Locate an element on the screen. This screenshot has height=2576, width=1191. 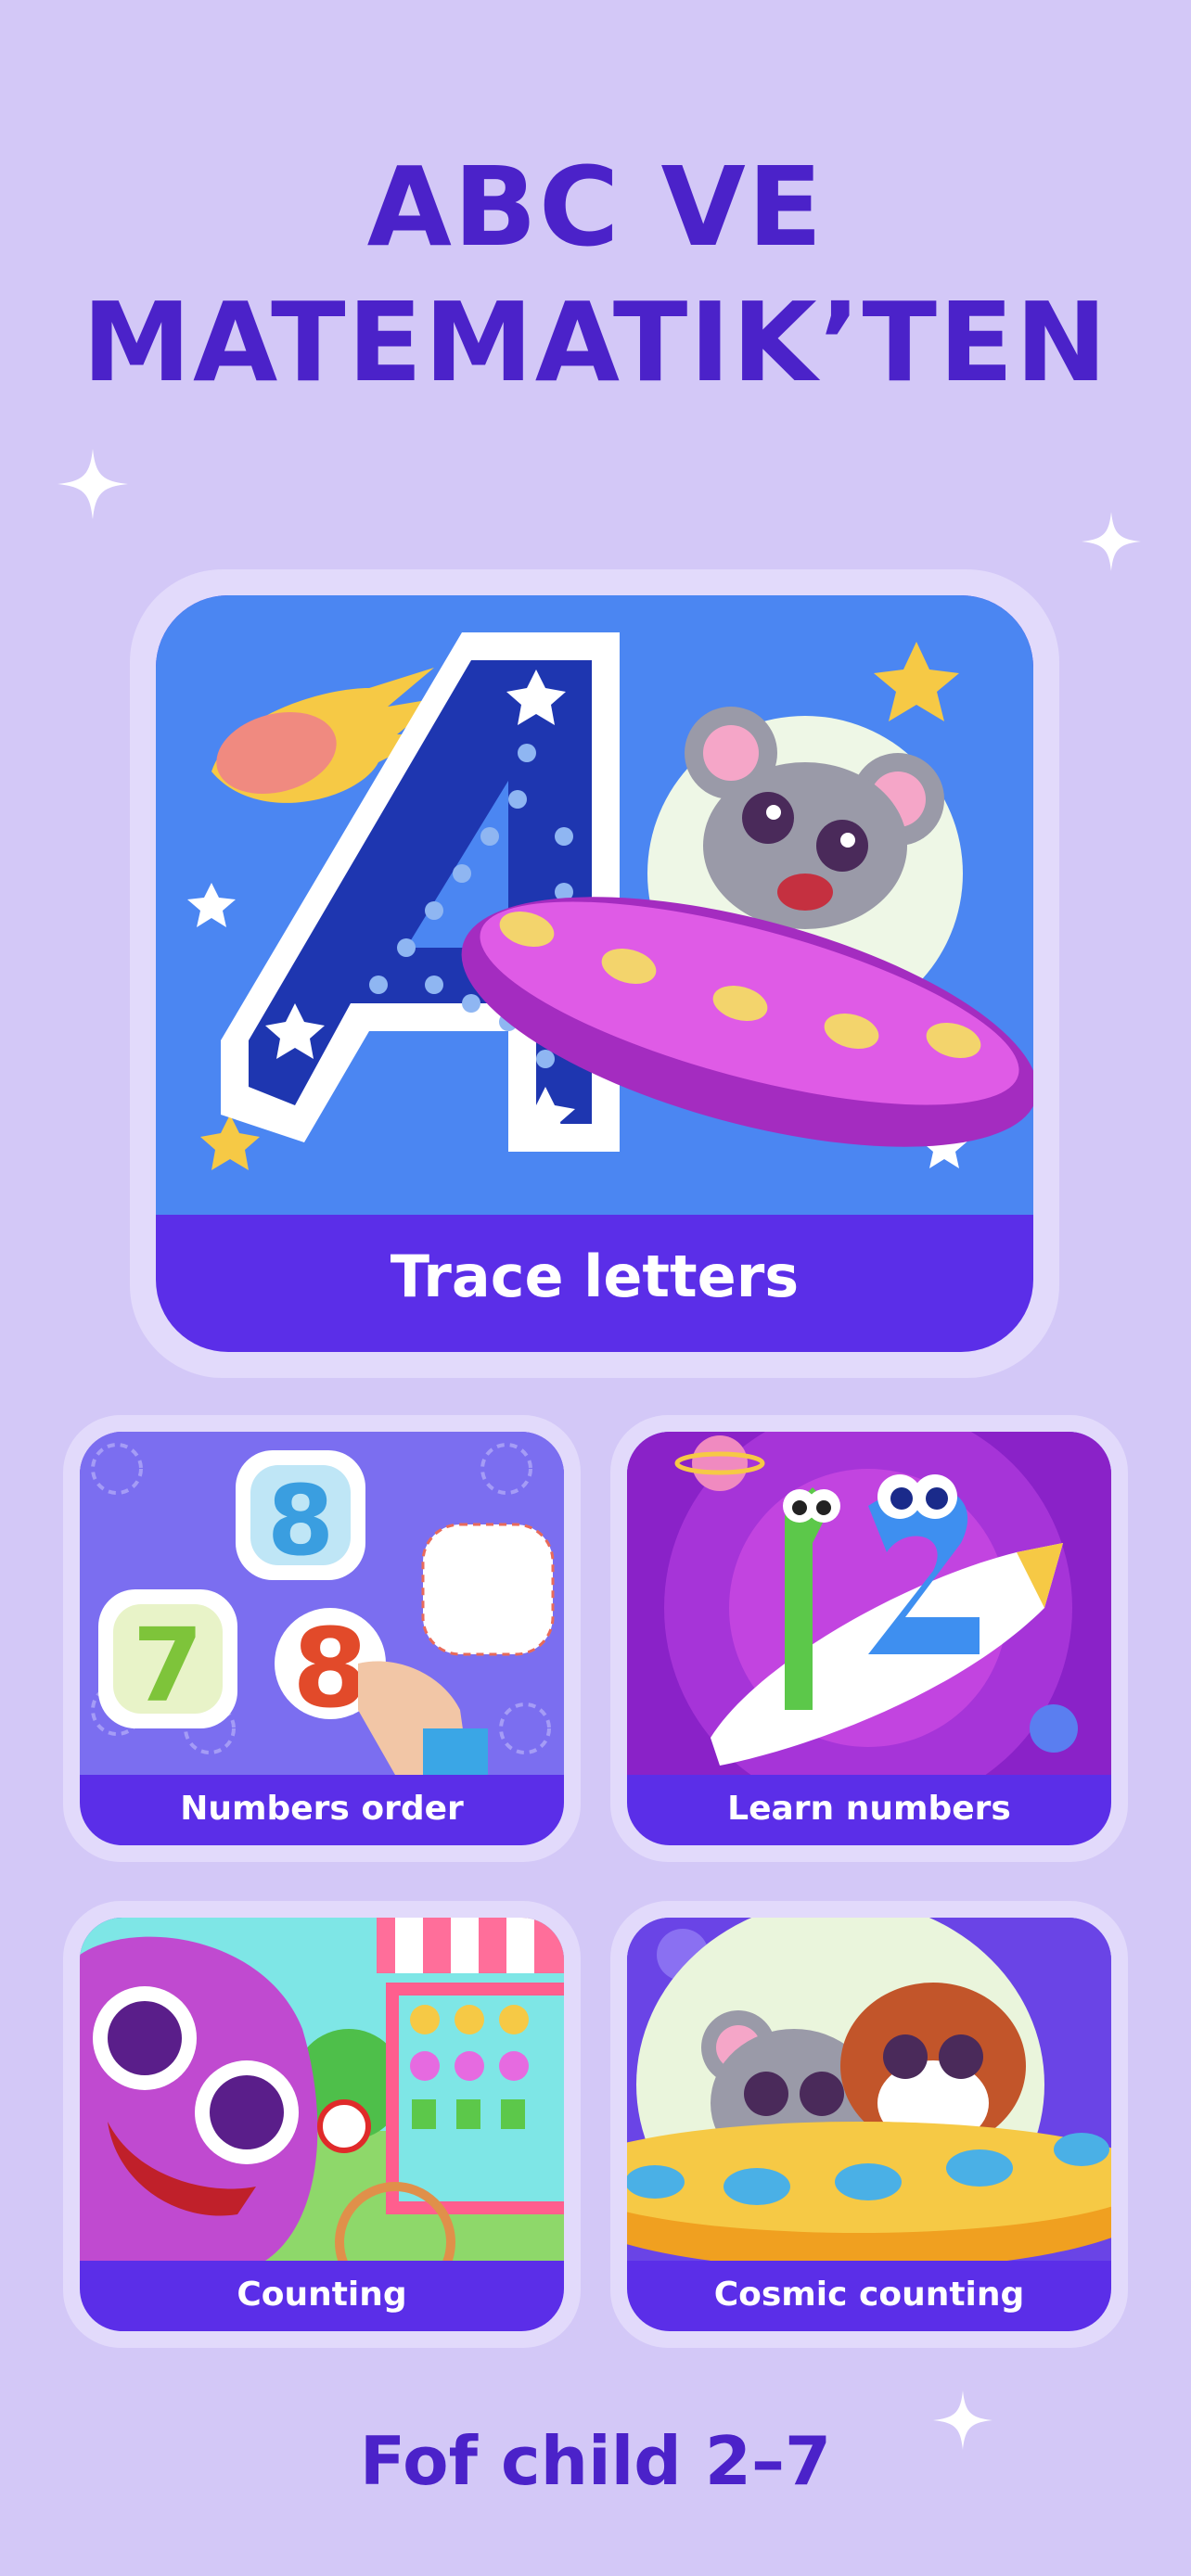
learn-numbers-label: Learn numbers is located at coordinates (869, 1809).